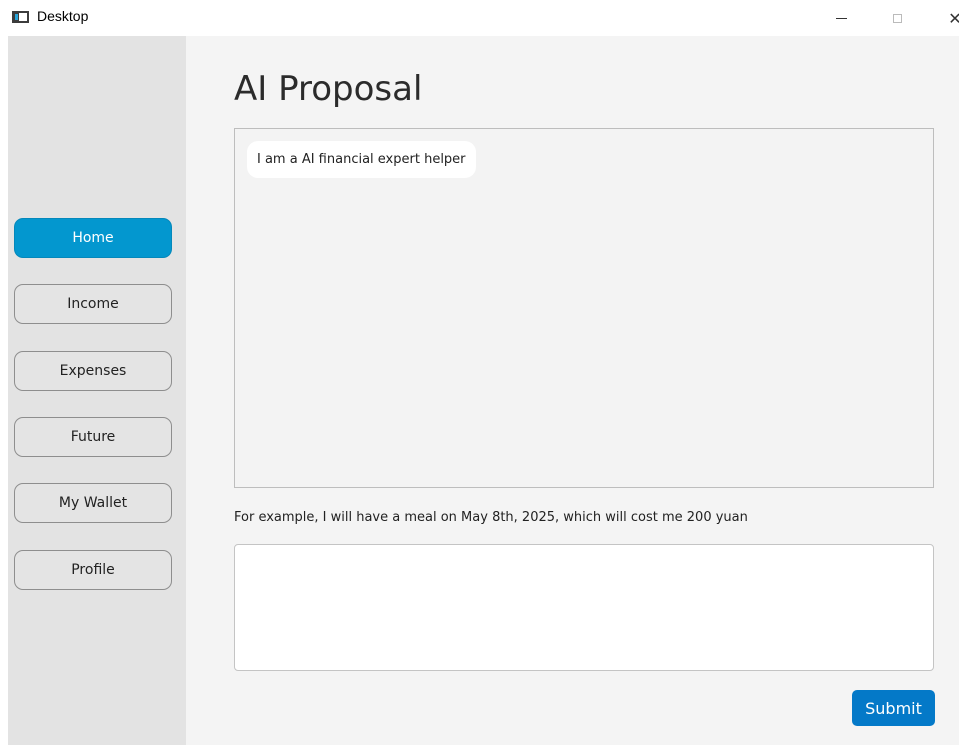  I want to click on title-bar: Desktop ✕, so click(479, 18).